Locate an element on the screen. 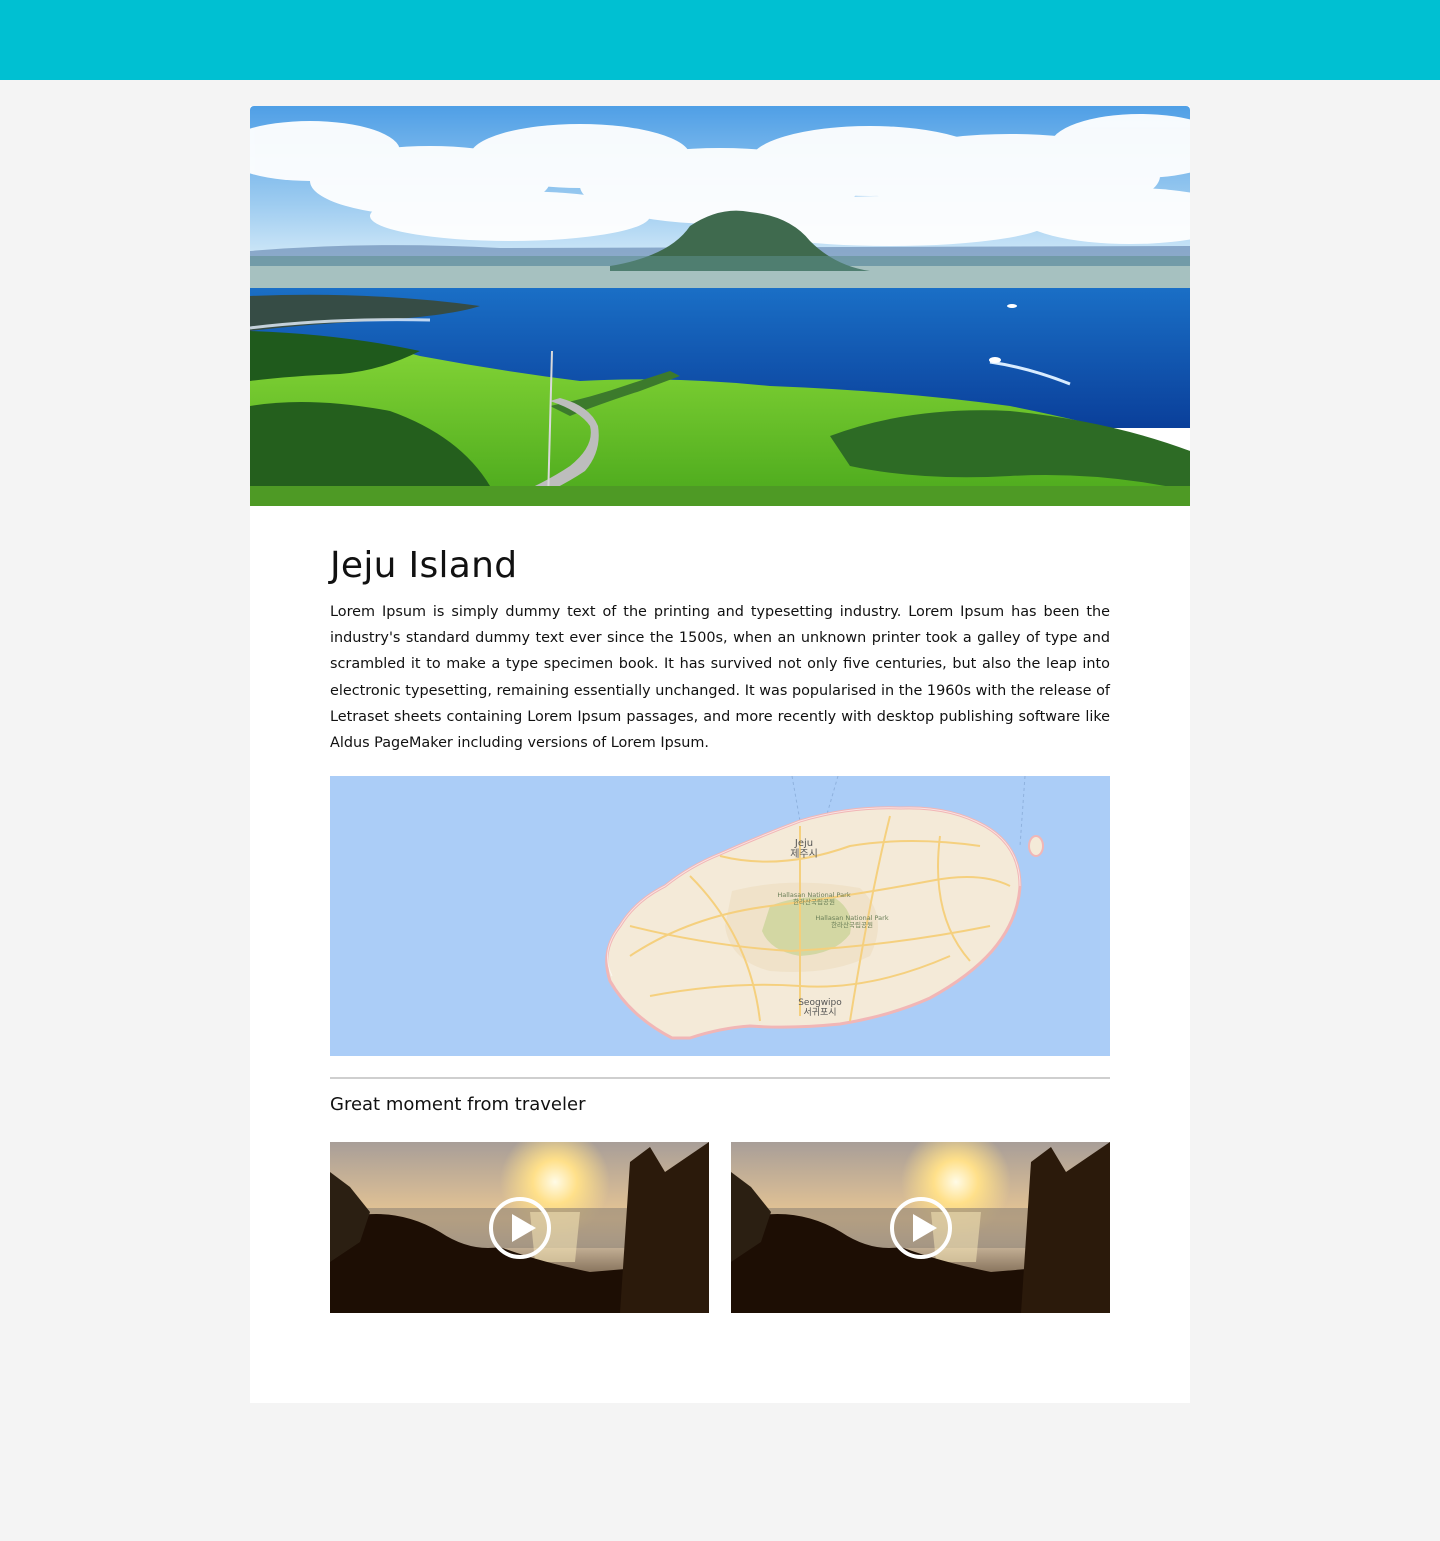  map-label-jeju: Jeju is located at coordinates (803, 843).